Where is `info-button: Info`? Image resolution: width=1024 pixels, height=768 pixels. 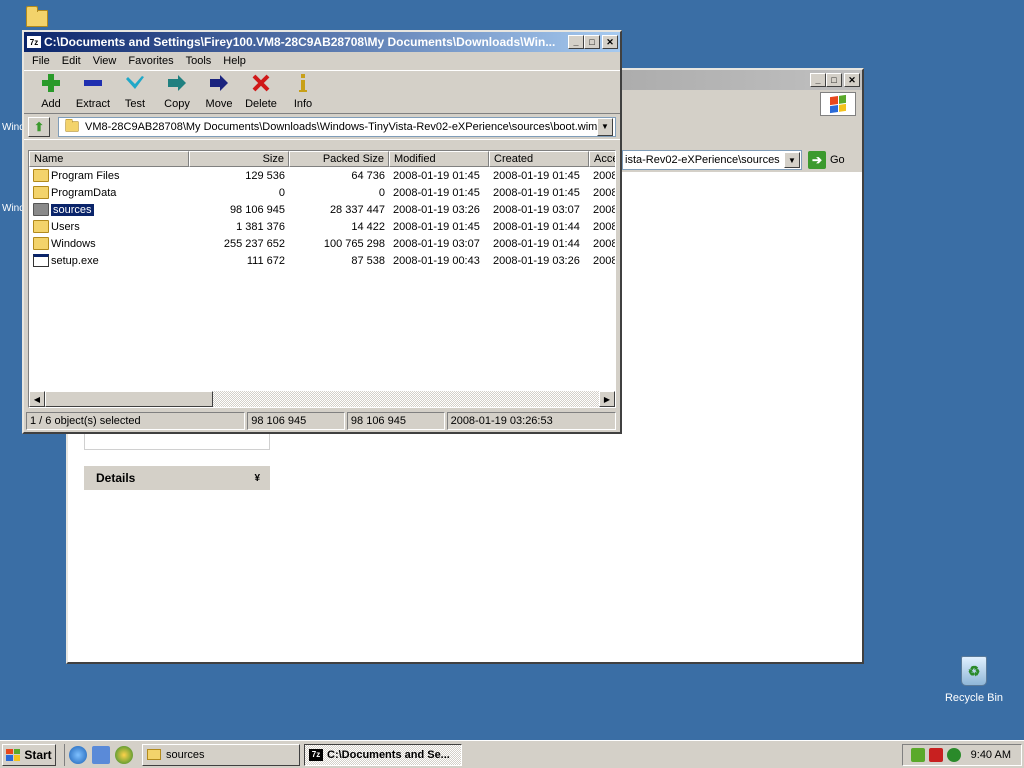
info-button: Info is located at coordinates (303, 92).